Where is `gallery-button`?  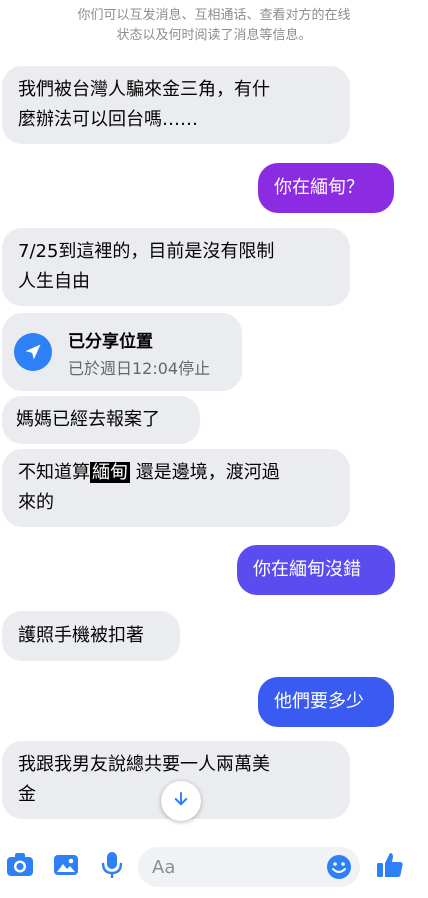
gallery-button is located at coordinates (66, 867).